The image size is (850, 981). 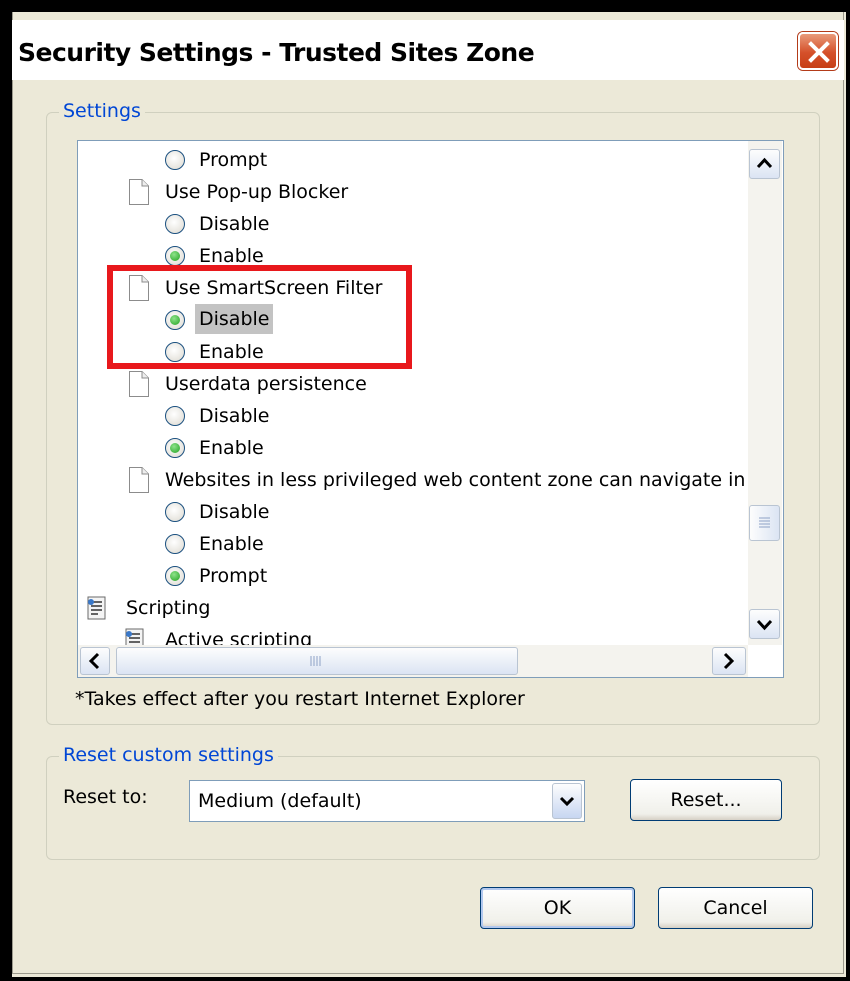 I want to click on chevron-up-icon, so click(x=764, y=163).